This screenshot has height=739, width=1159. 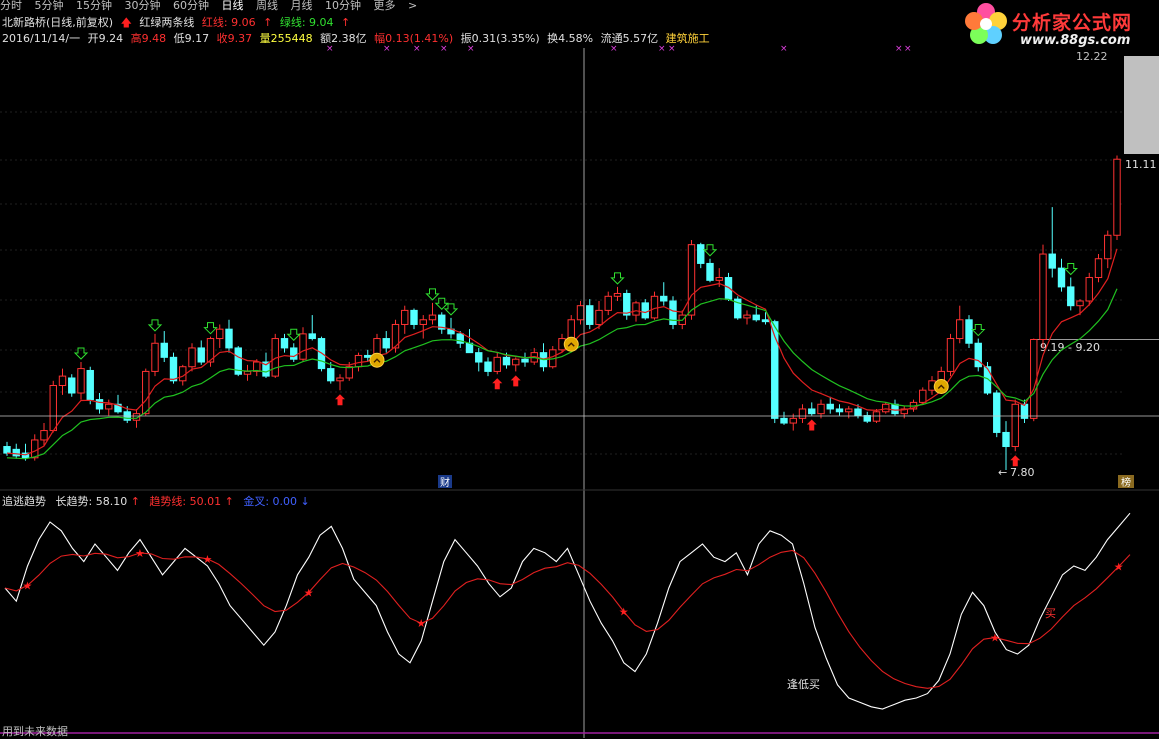 What do you see at coordinates (1126, 482) in the screenshot?
I see `ranking-marker-label: 榜` at bounding box center [1126, 482].